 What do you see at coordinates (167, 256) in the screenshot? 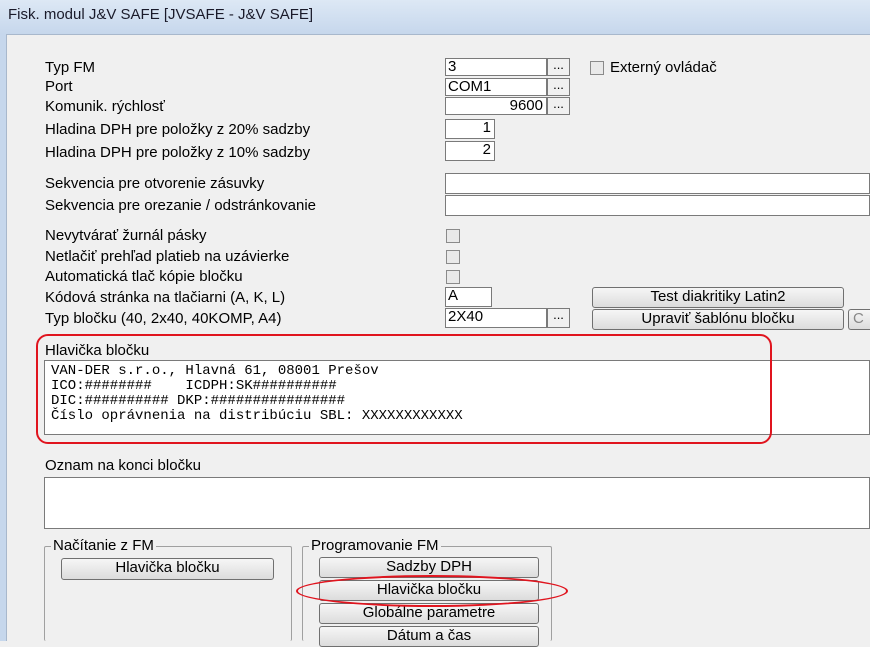
I see `netlacit-label: Netlačiť prehľad platieb na uzávierke` at bounding box center [167, 256].